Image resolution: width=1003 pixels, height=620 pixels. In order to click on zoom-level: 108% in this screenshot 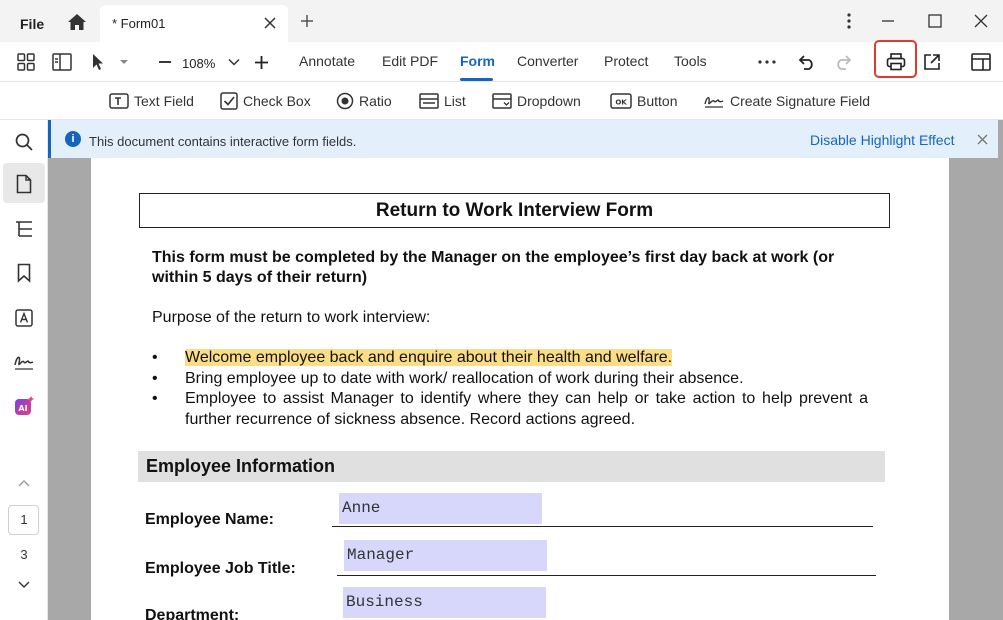, I will do `click(198, 63)`.